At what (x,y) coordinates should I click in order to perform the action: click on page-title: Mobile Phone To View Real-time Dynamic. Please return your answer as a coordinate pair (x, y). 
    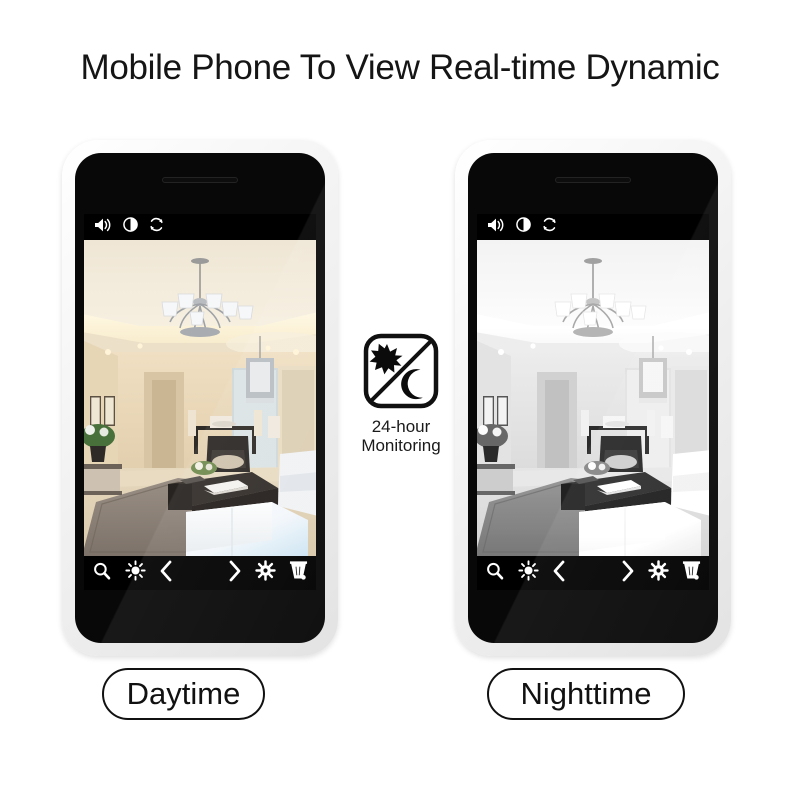
    Looking at the image, I should click on (400, 67).